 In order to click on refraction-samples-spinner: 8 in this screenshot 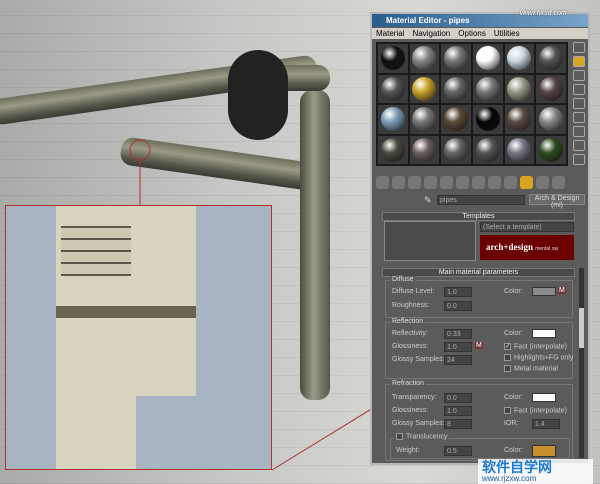, I will do `click(458, 424)`.